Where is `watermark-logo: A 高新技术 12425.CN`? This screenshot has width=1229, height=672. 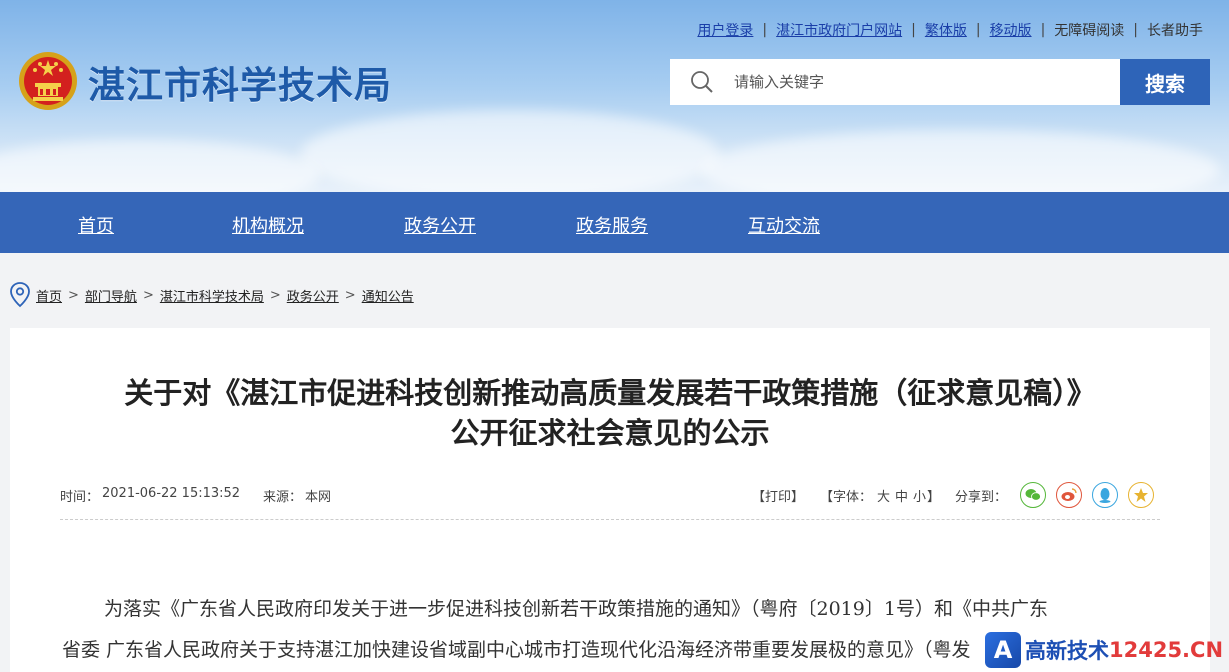
watermark-logo: A 高新技术 12425.CN is located at coordinates (1107, 650).